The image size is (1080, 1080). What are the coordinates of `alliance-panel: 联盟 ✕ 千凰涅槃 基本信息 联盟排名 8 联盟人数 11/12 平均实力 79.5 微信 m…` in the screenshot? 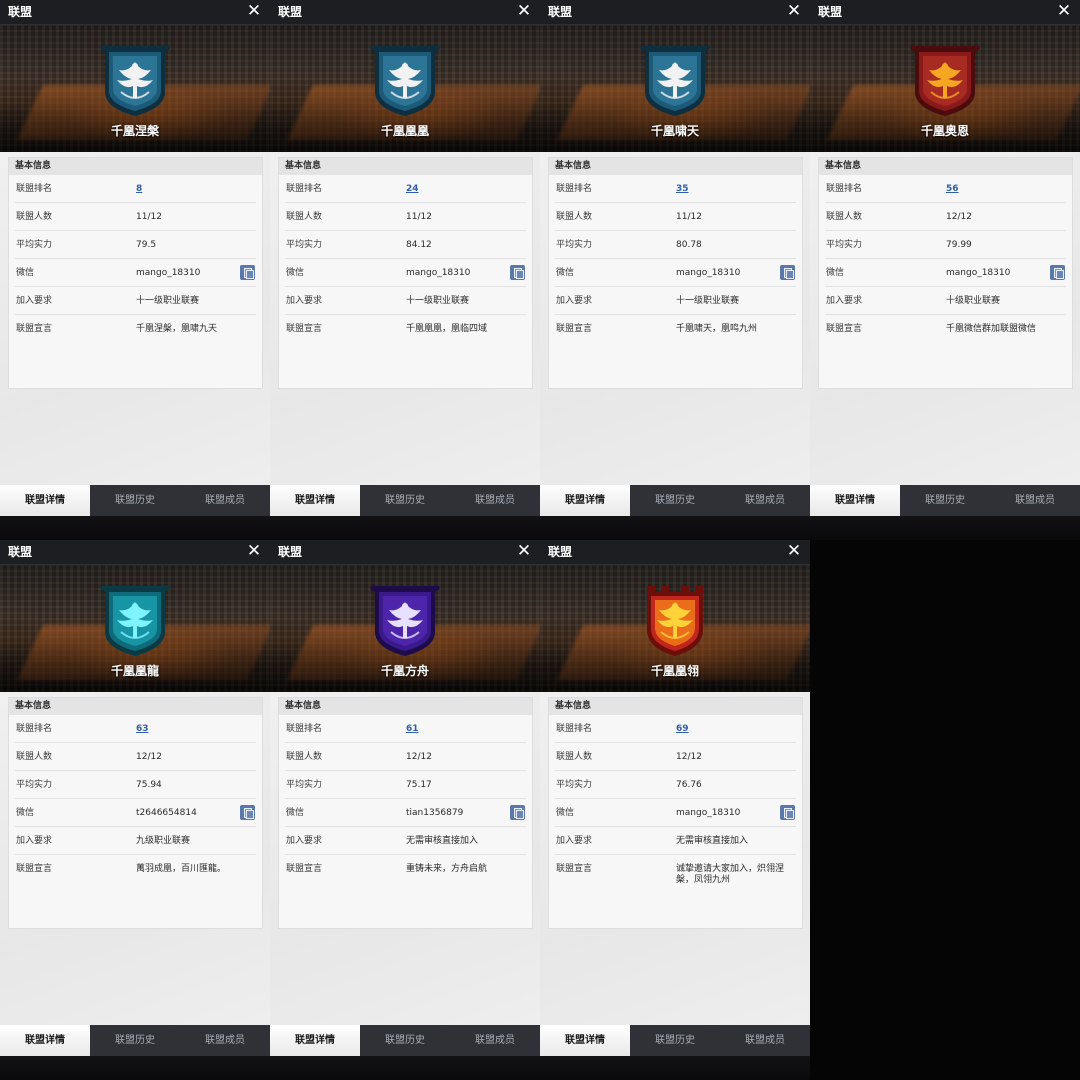 It's located at (135, 270).